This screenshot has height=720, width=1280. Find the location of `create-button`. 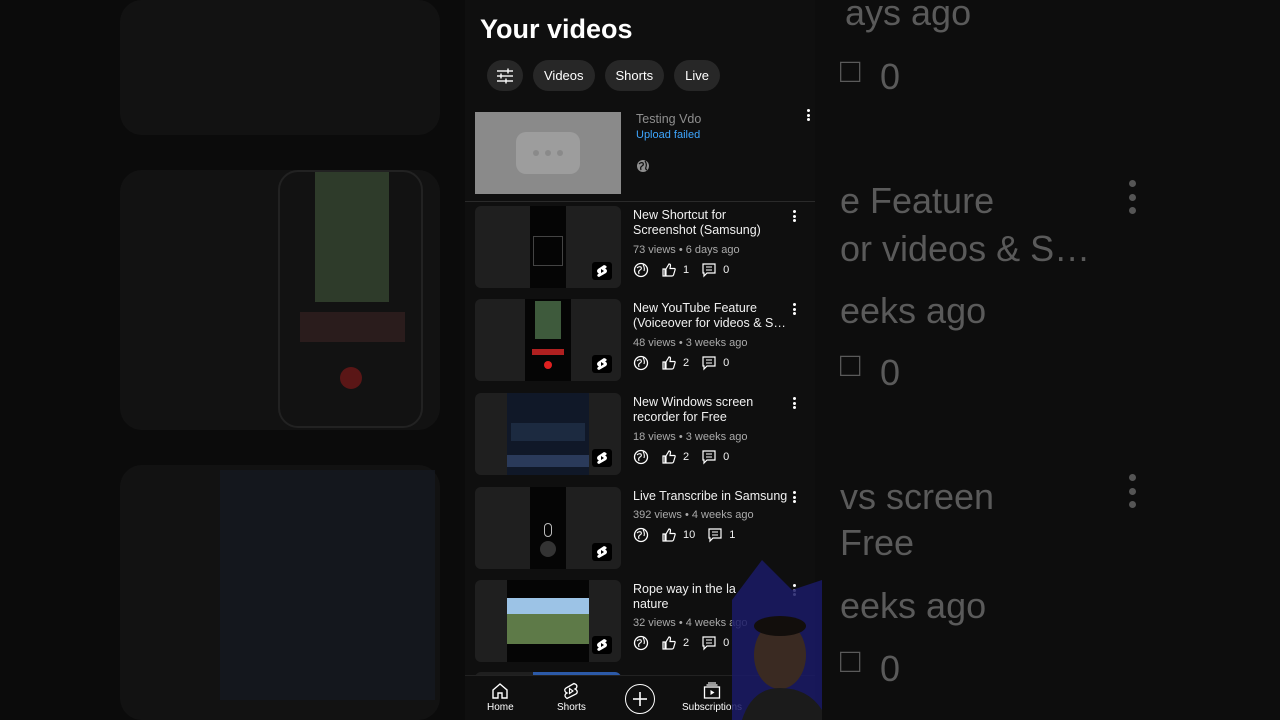

create-button is located at coordinates (640, 699).